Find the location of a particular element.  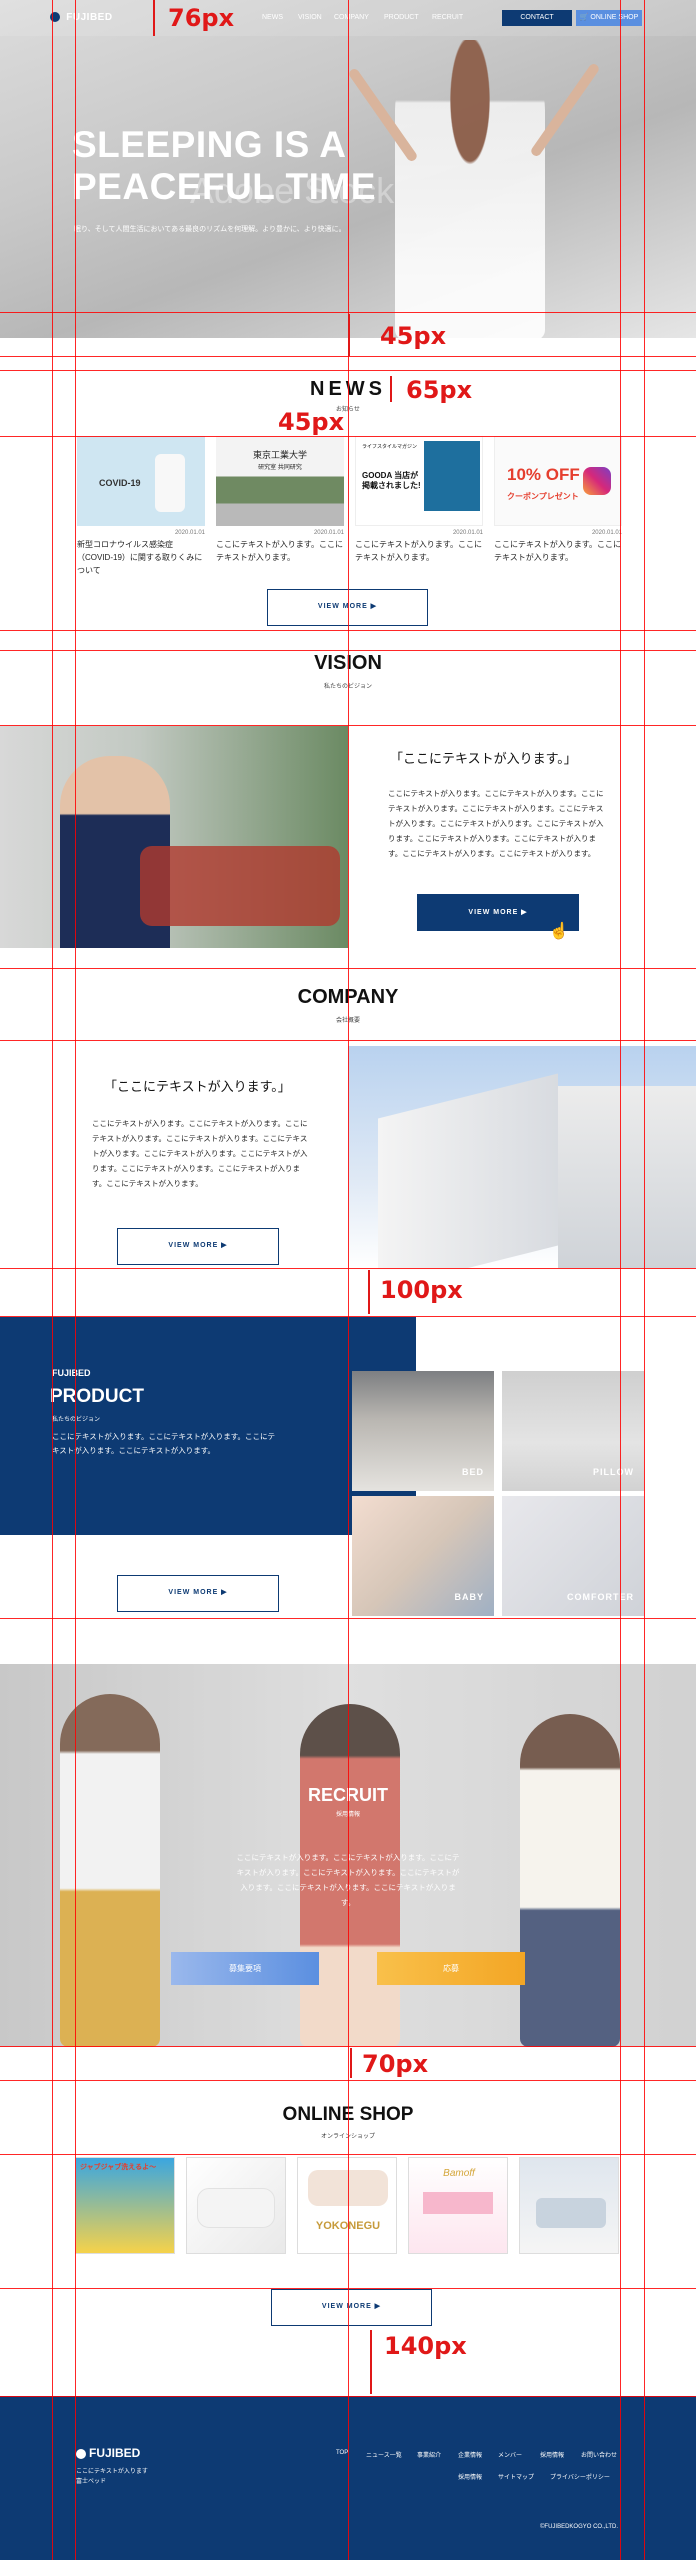

vision-quote: 「ここにテキストが入ります。」 is located at coordinates (483, 758).